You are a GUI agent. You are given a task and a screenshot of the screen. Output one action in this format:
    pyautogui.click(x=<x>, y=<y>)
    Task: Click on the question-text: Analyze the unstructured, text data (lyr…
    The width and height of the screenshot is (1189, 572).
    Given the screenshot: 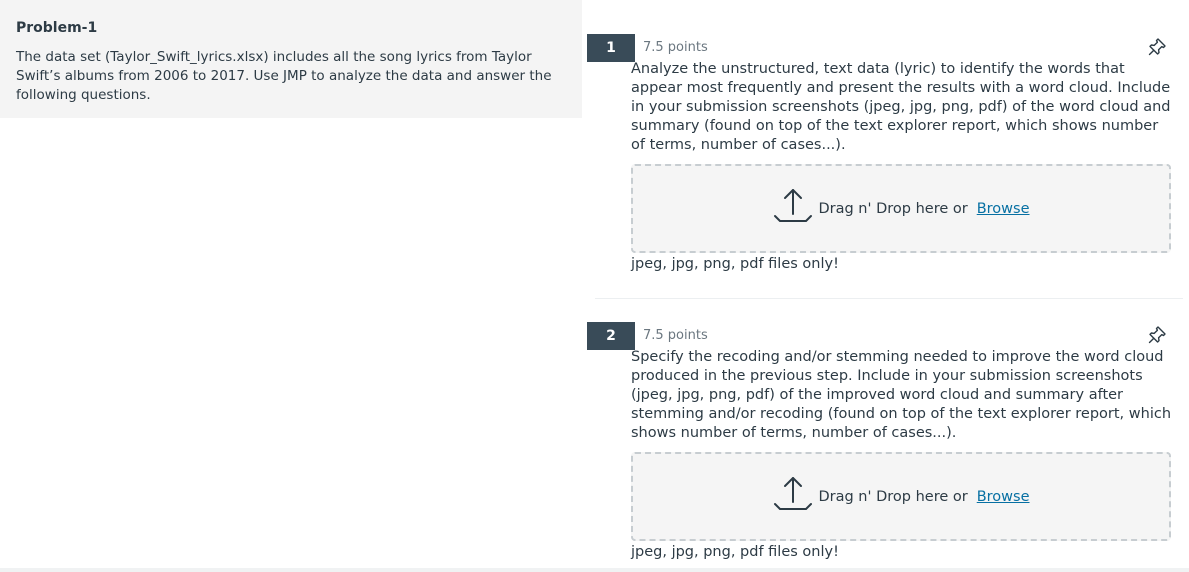 What is the action you would take?
    pyautogui.click(x=901, y=107)
    